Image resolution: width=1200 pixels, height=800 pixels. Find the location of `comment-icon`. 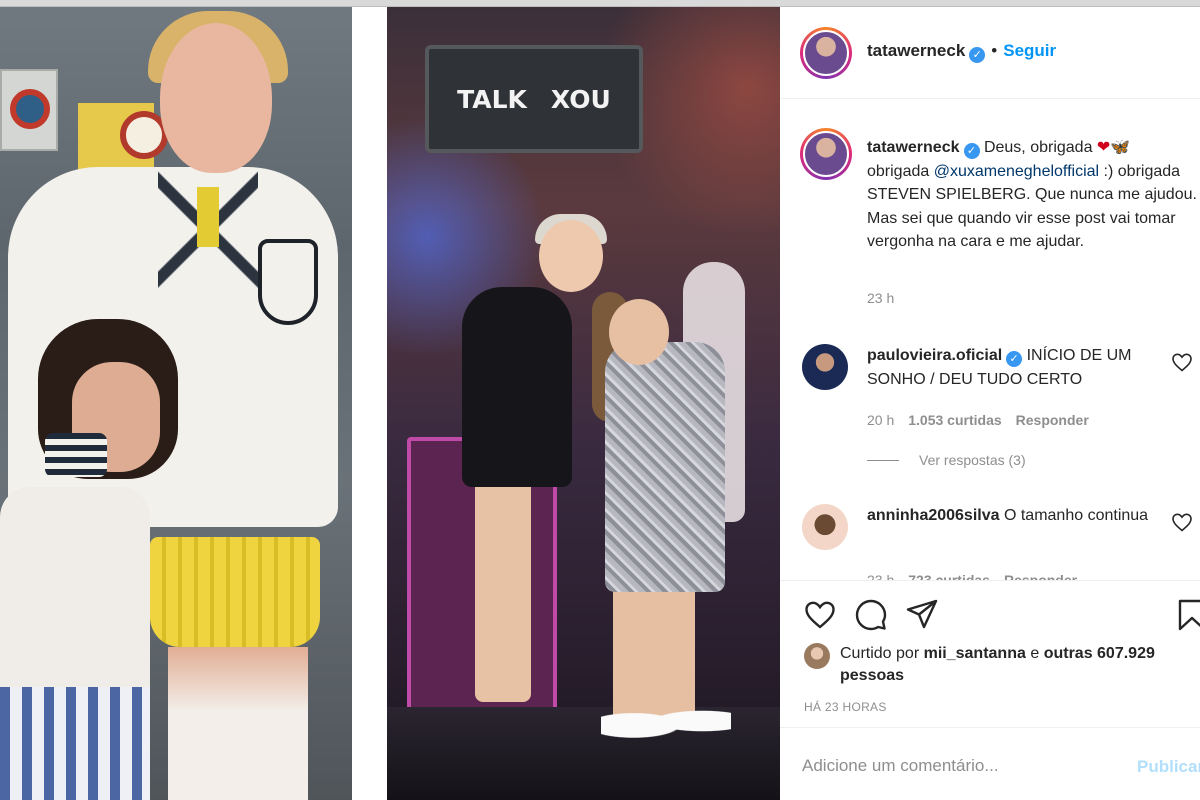

comment-icon is located at coordinates (871, 615).